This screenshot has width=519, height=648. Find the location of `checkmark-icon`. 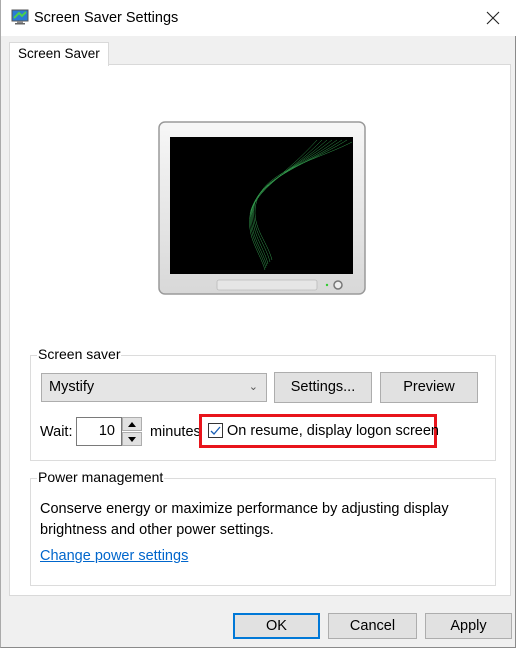

checkmark-icon is located at coordinates (215, 430).